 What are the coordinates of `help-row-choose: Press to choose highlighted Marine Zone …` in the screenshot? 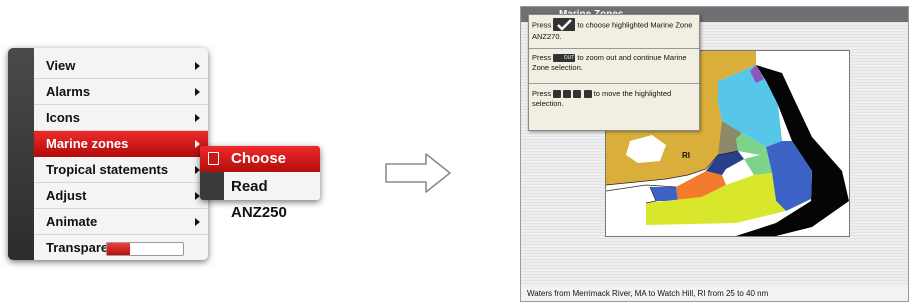 It's located at (614, 30).